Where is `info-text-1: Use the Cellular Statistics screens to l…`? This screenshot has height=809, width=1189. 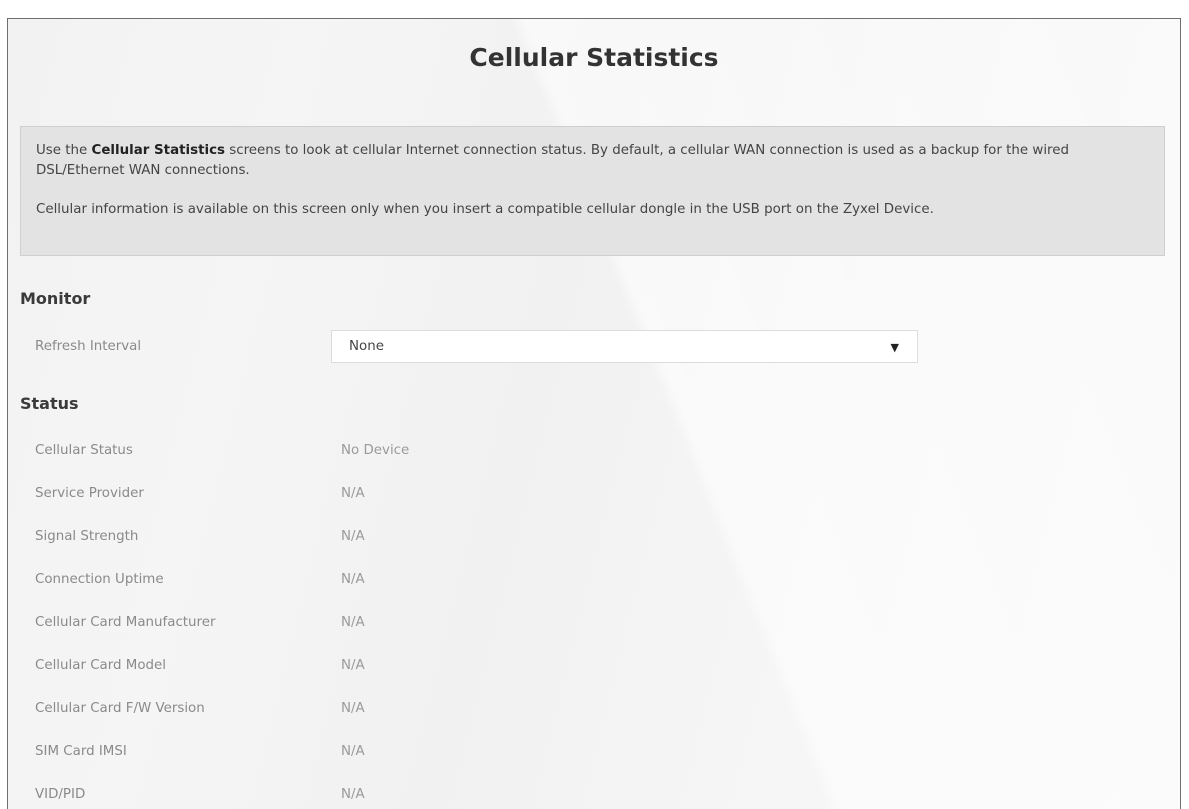 info-text-1: Use the Cellular Statistics screens to l… is located at coordinates (592, 161).